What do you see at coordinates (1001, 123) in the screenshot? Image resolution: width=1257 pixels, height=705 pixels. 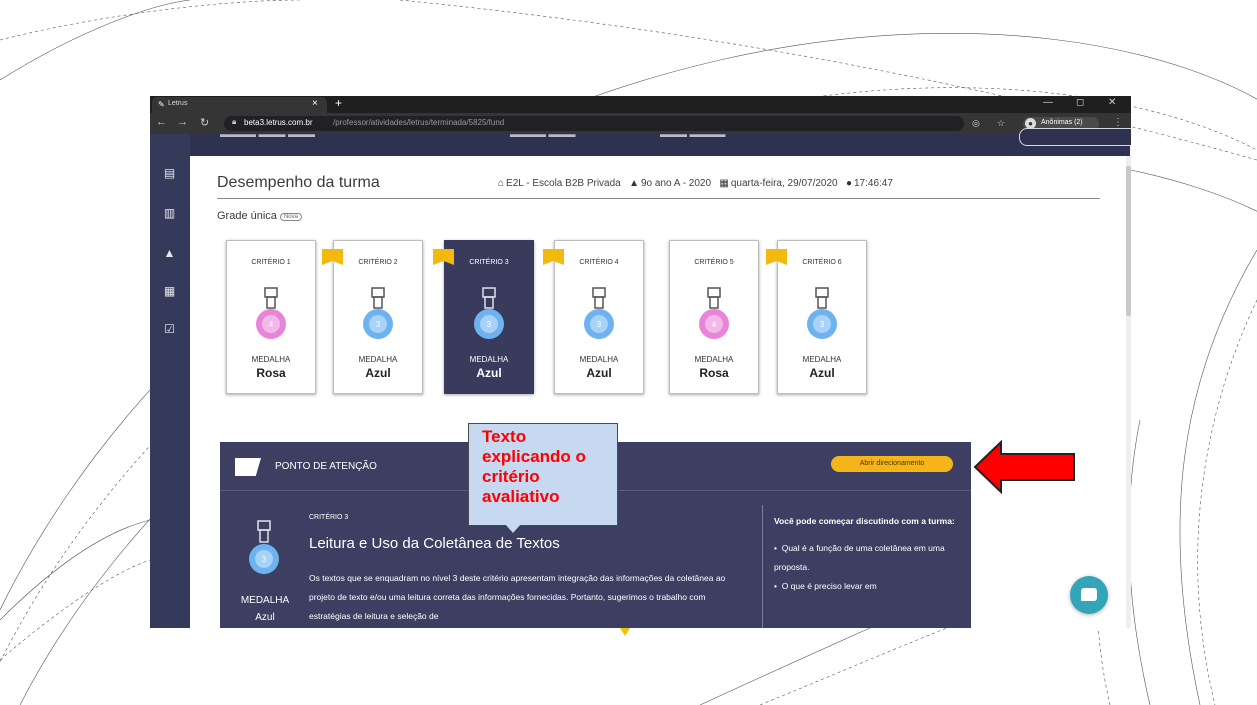 I see `star-icon: ☆` at bounding box center [1001, 123].